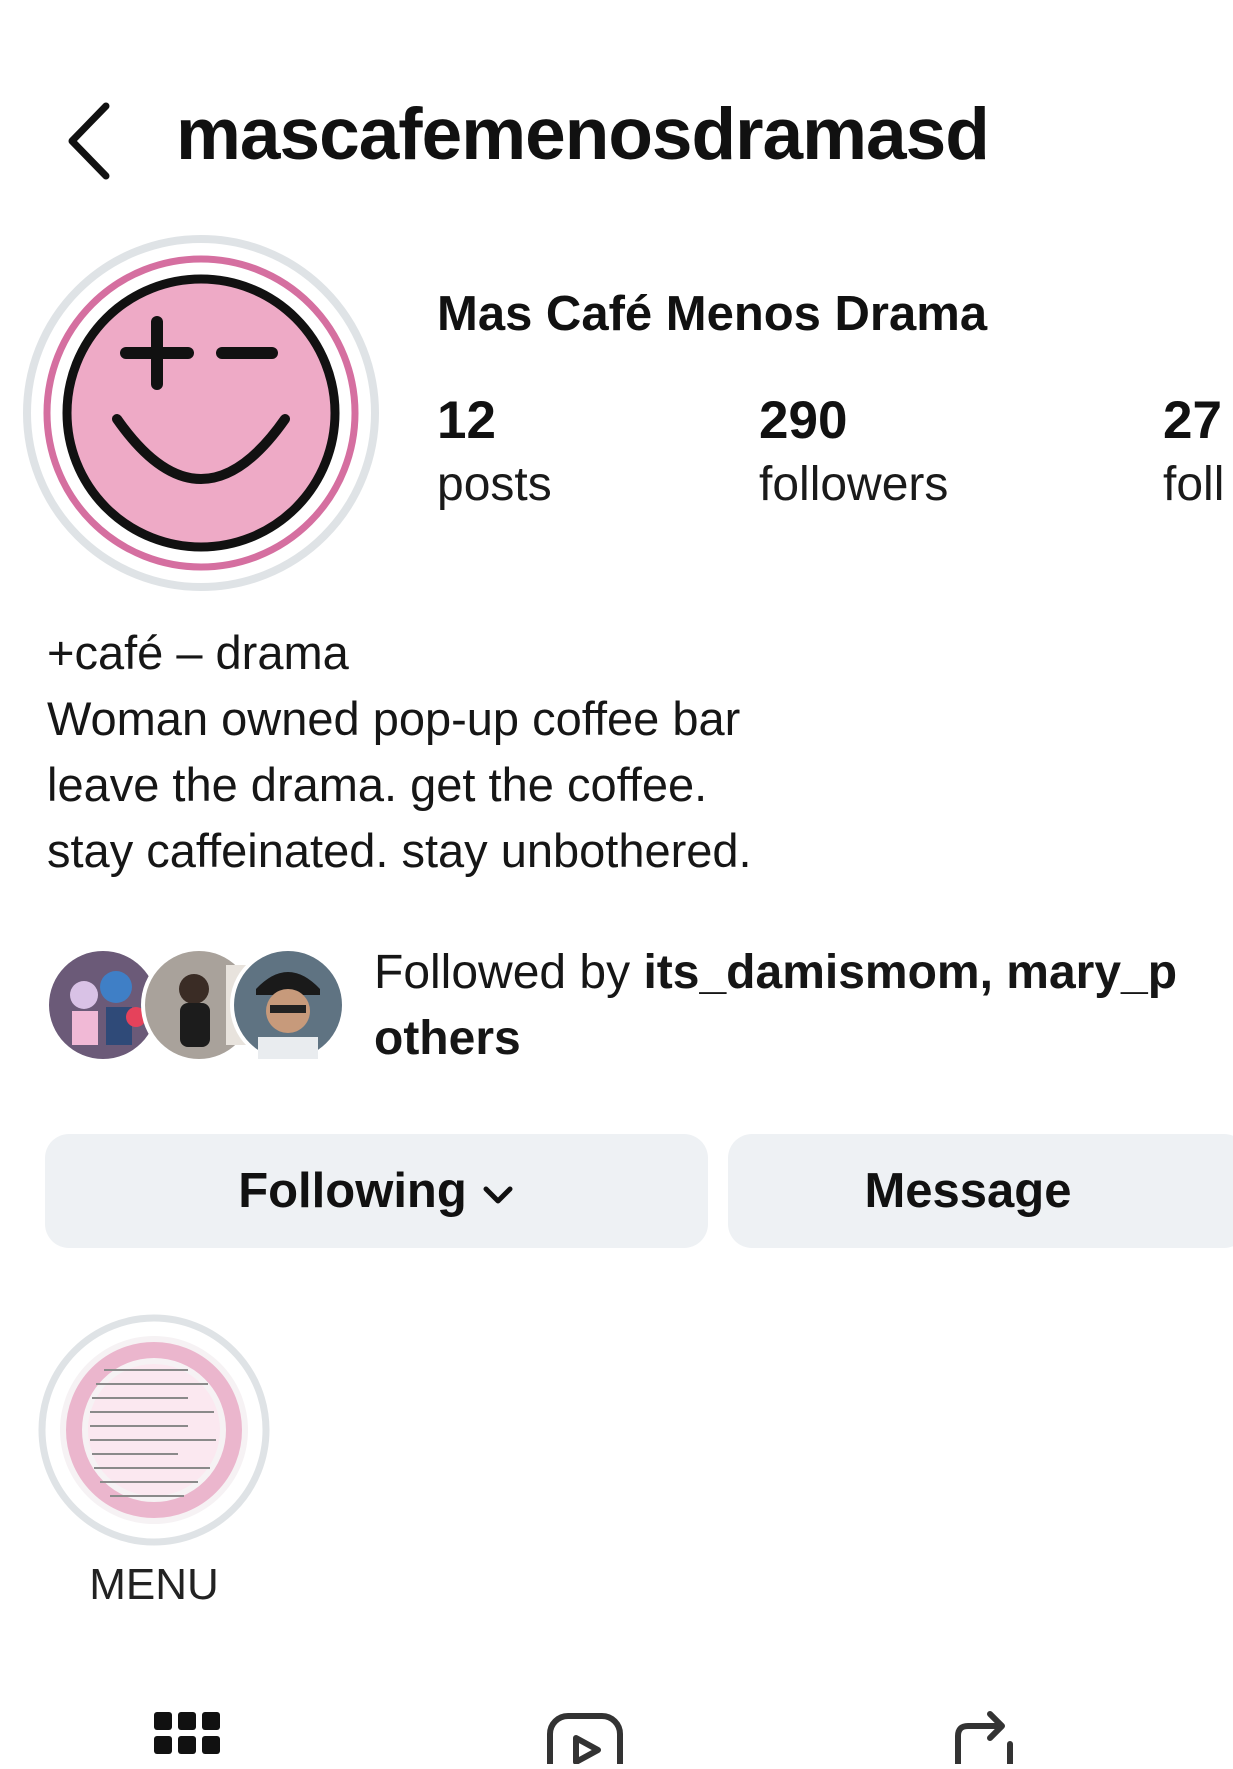 Image resolution: width=1233 pixels, height=1769 pixels. Describe the element at coordinates (352, 1191) in the screenshot. I see `following-label: Following` at that location.